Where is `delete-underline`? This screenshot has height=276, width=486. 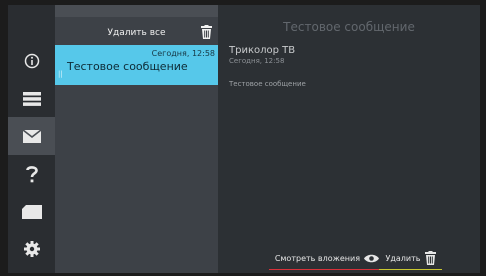 delete-underline is located at coordinates (410, 269).